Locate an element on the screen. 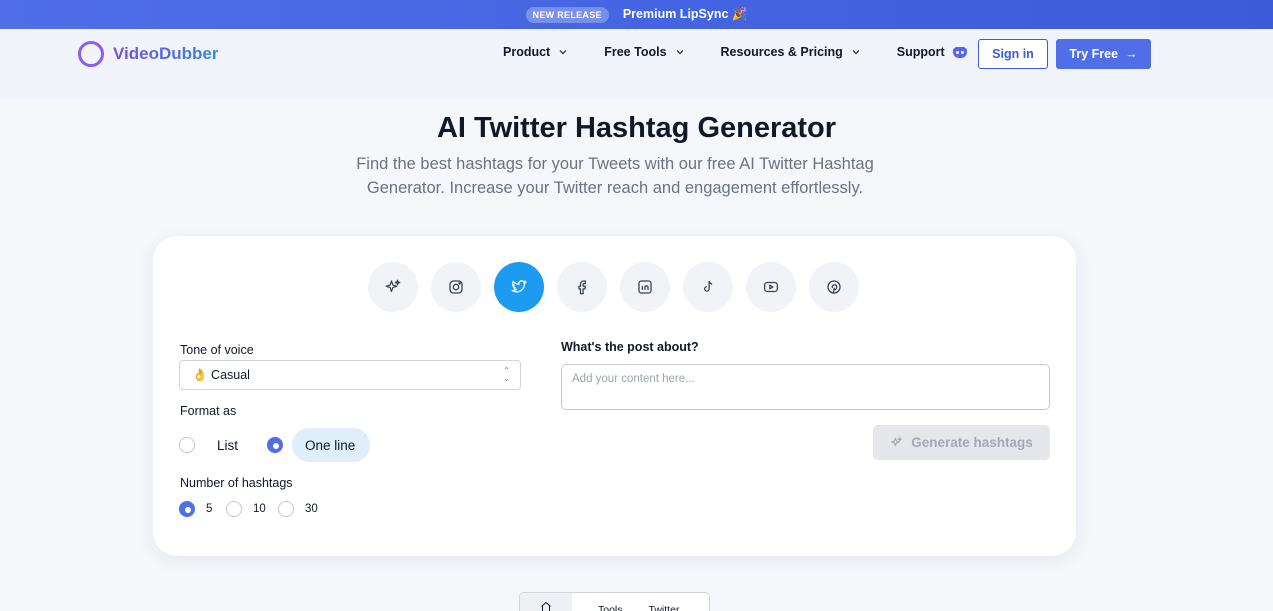 The image size is (1273, 611). platform-youtube-button is located at coordinates (771, 287).